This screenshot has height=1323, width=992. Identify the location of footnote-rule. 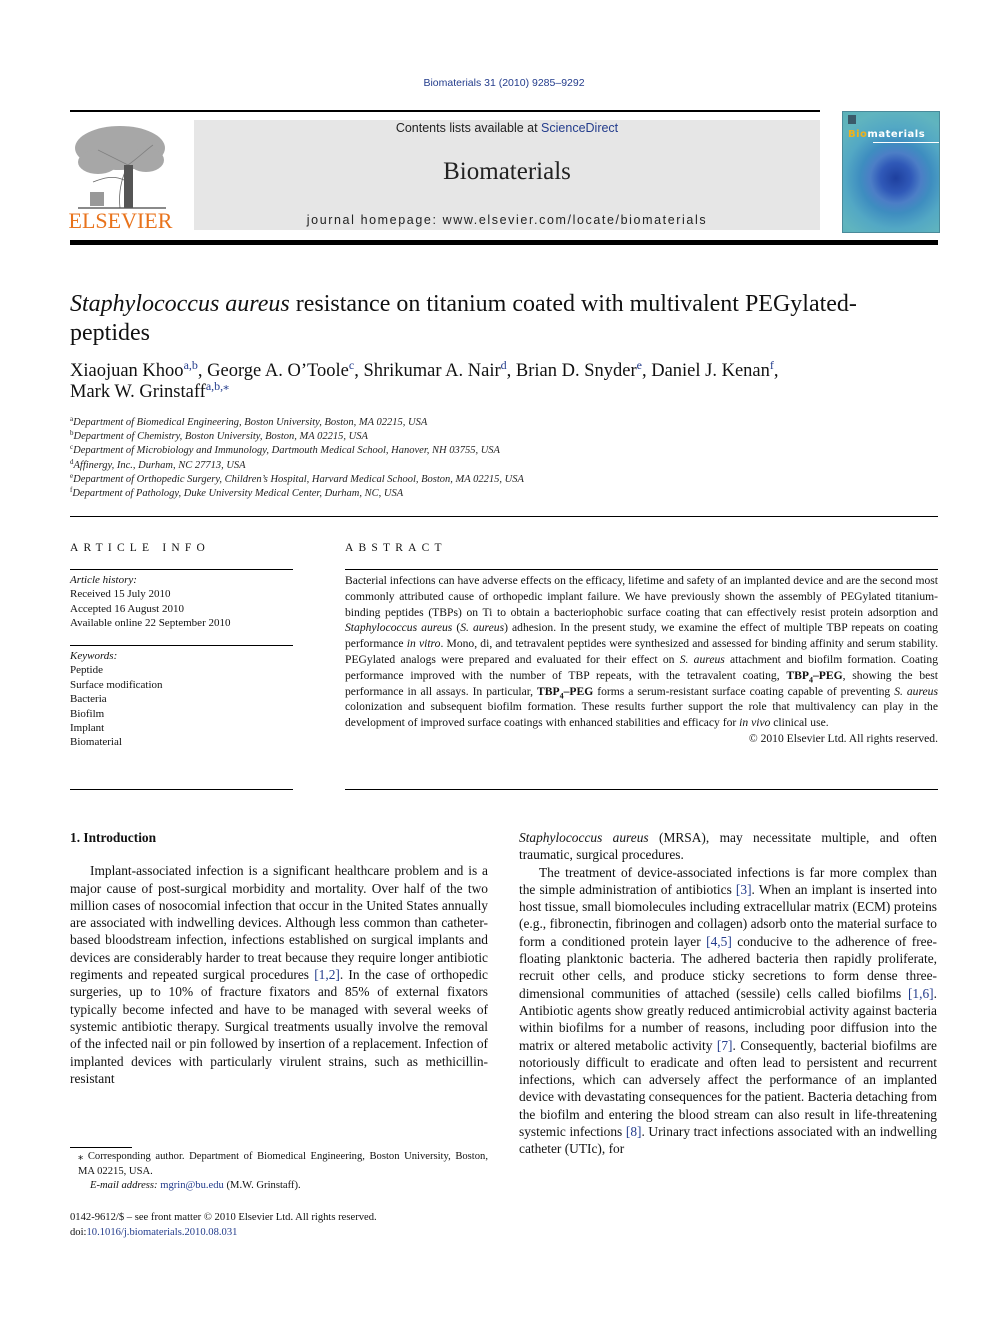
(101, 1147).